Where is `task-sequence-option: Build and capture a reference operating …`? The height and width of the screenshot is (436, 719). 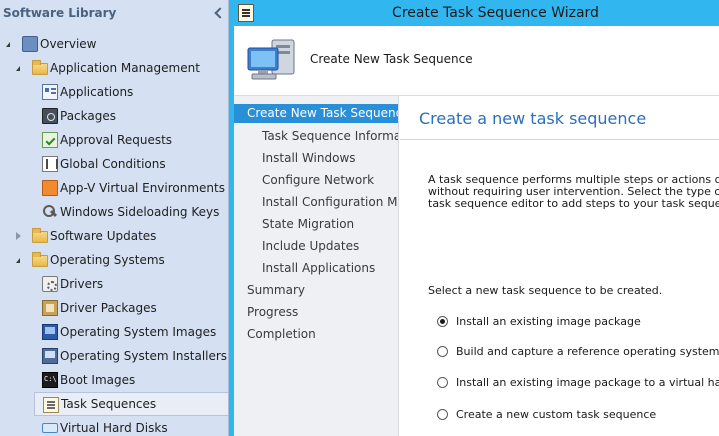 task-sequence-option: Build and capture a reference operating … is located at coordinates (578, 351).